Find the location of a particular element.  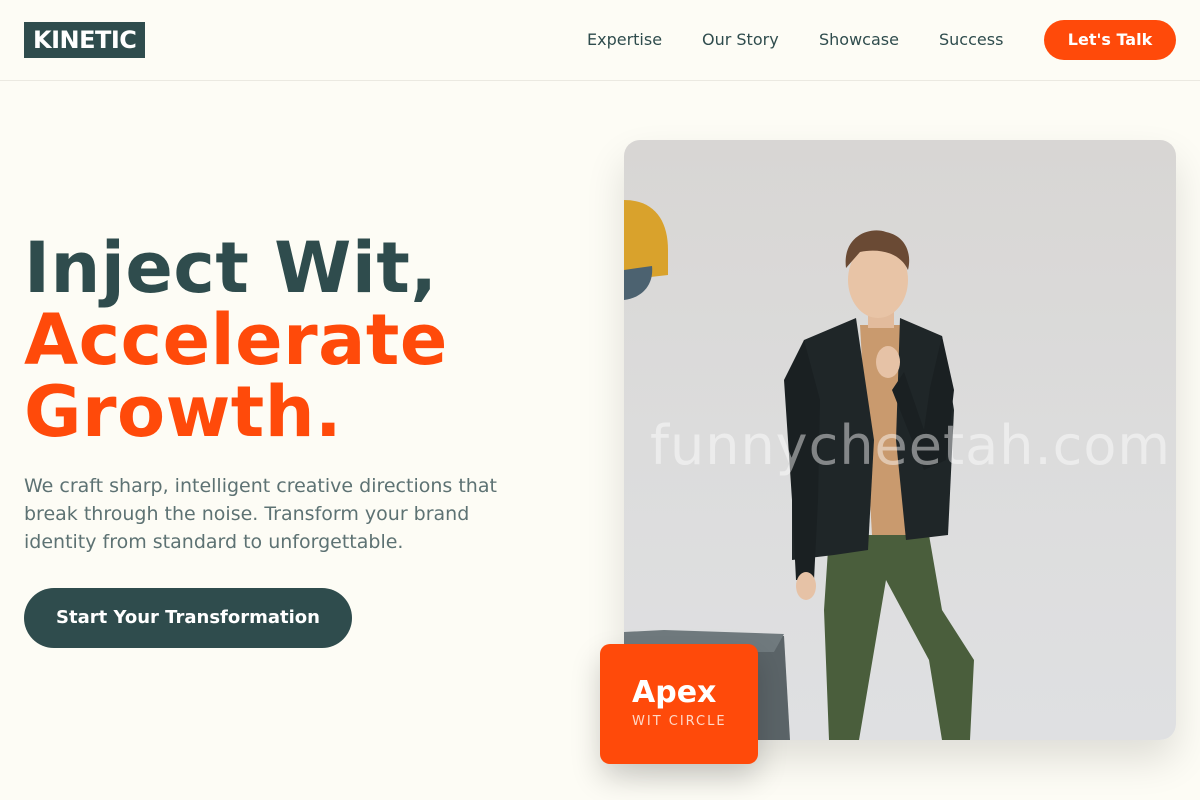

badge-title: Apex is located at coordinates (674, 692).